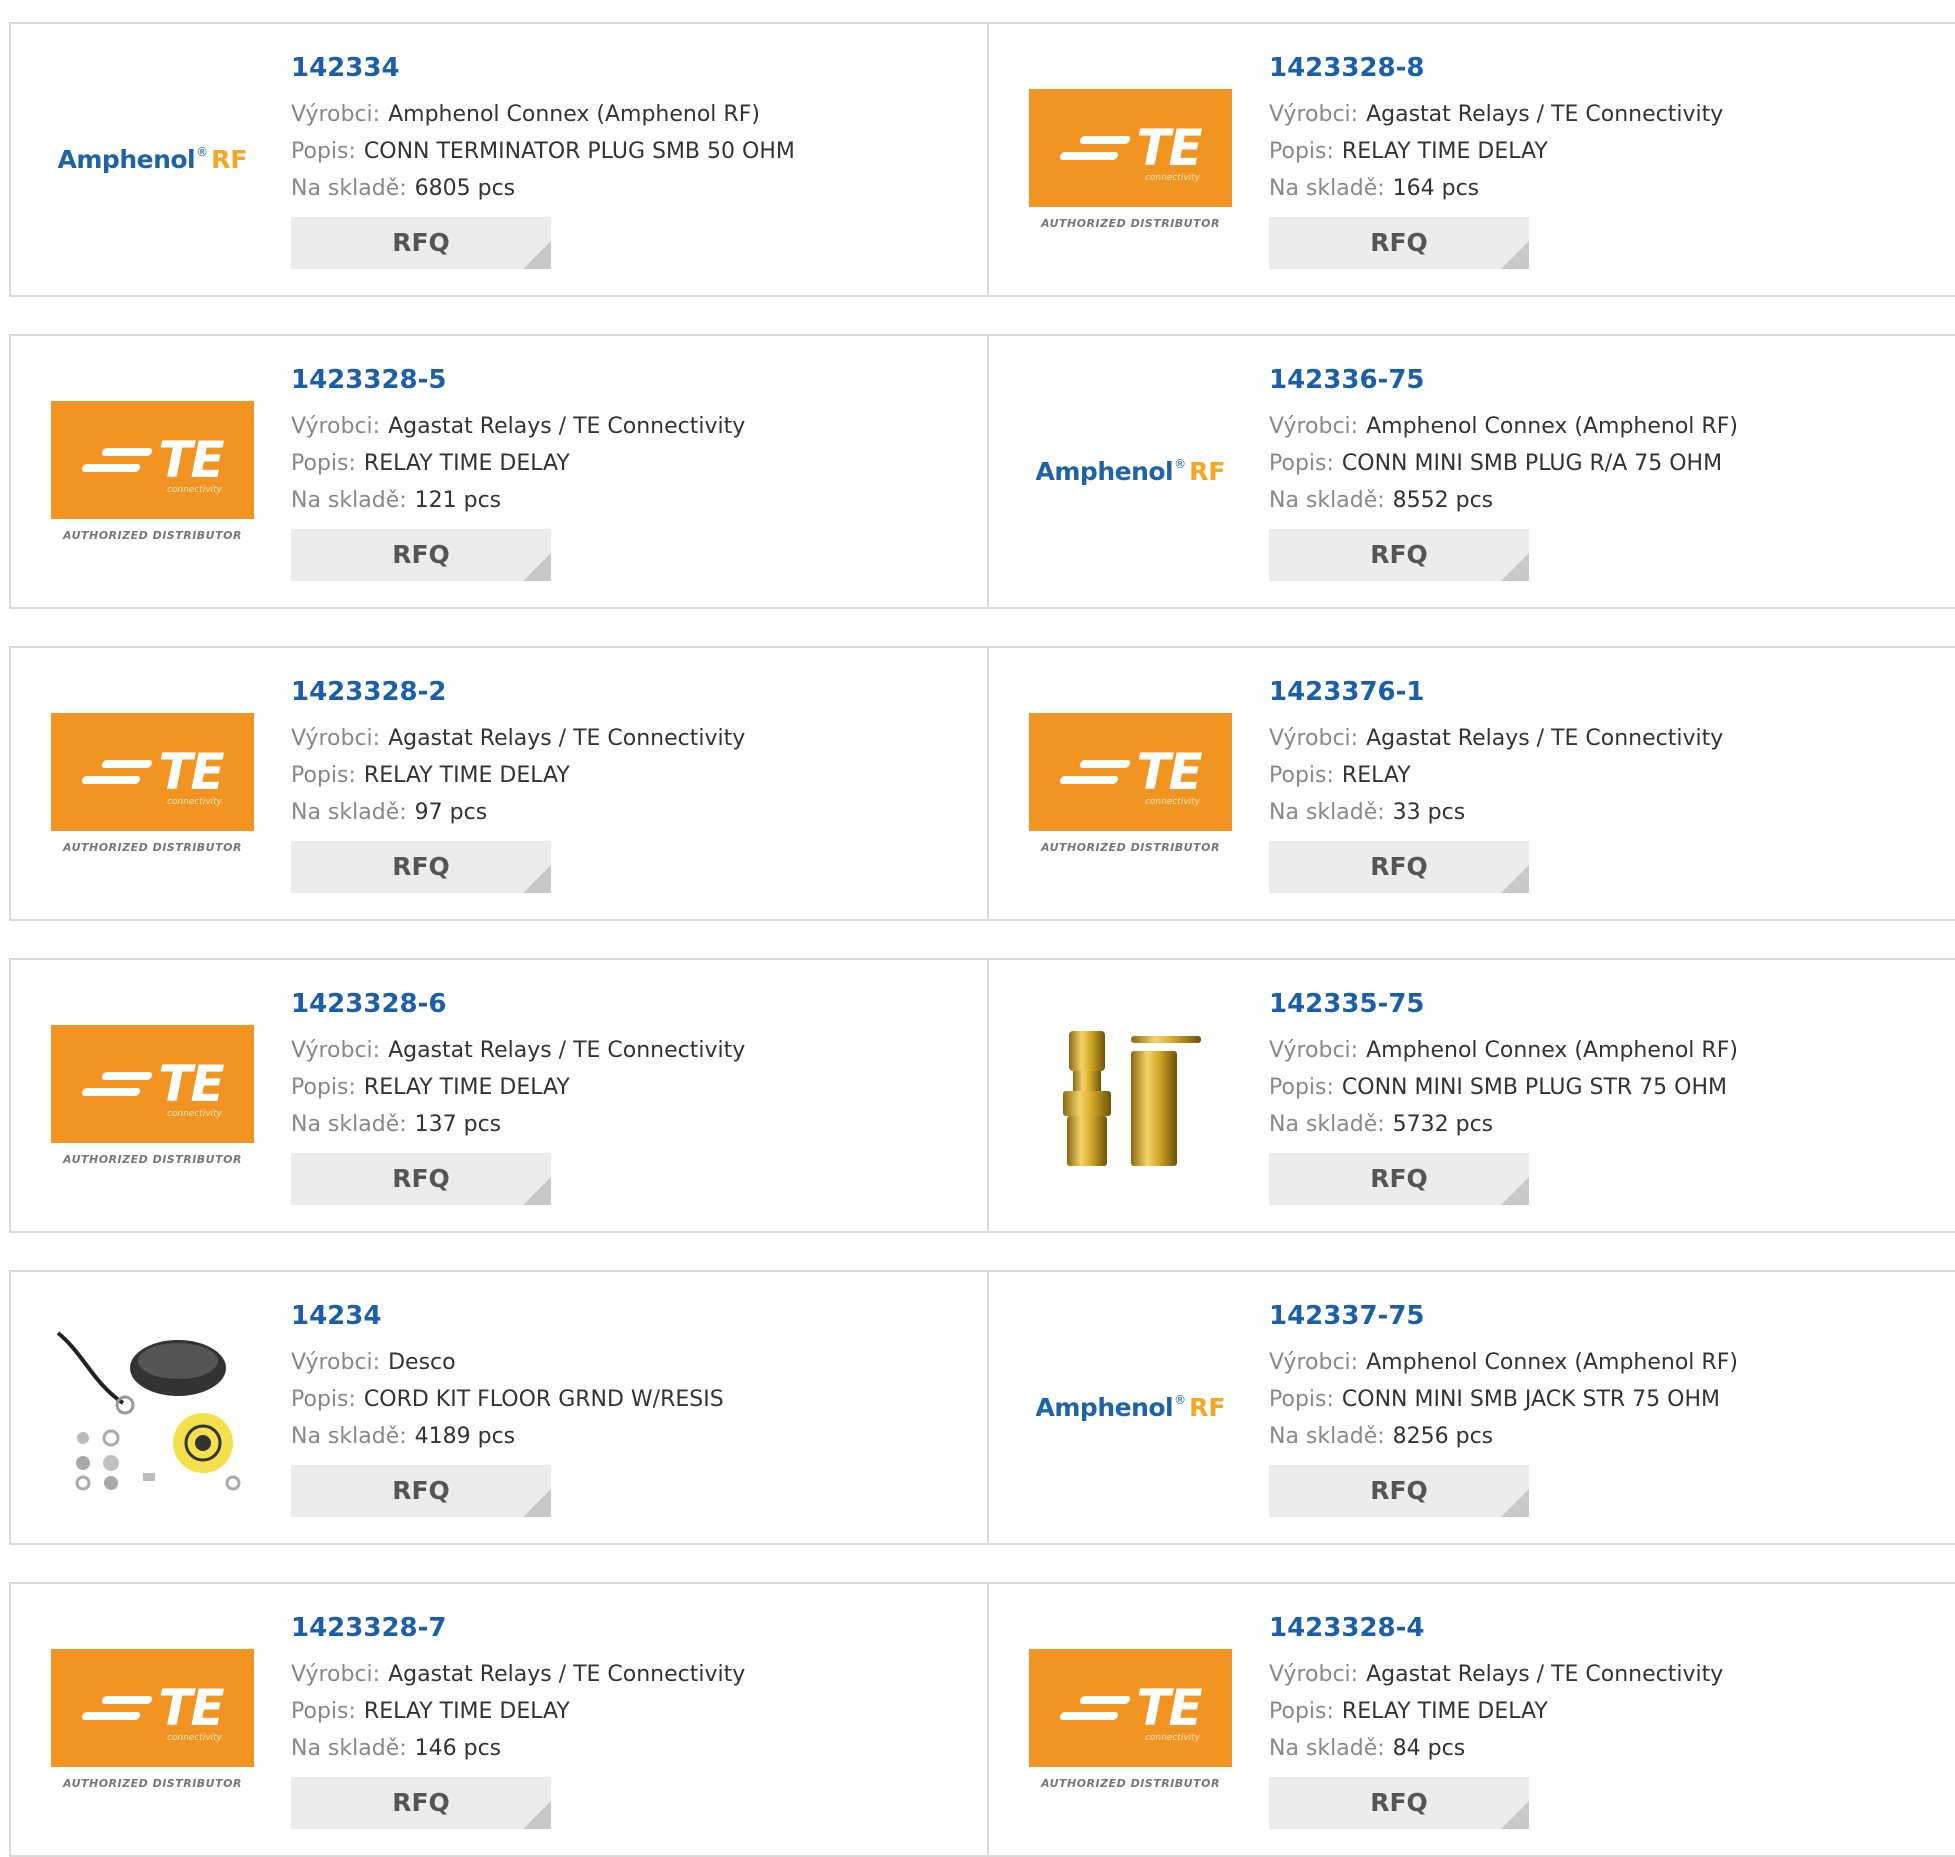 The height and width of the screenshot is (1857, 1955). Describe the element at coordinates (579, 151) in the screenshot. I see `description-value: CONN TERMINATOR PLUG SMB 50 OHM` at that location.